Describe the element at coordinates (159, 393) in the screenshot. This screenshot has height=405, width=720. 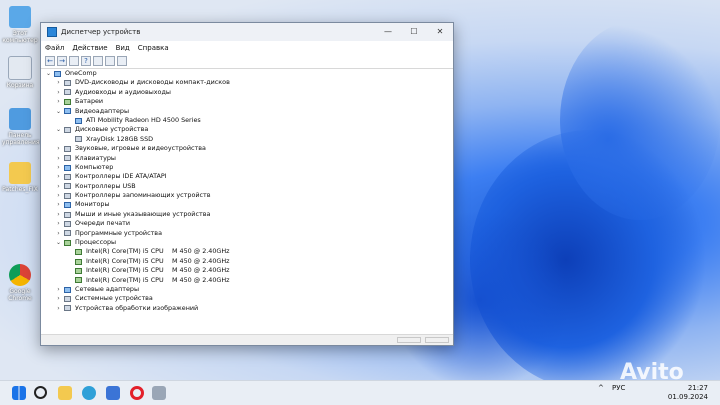
I see `device-manager-taskbar-icon` at that location.